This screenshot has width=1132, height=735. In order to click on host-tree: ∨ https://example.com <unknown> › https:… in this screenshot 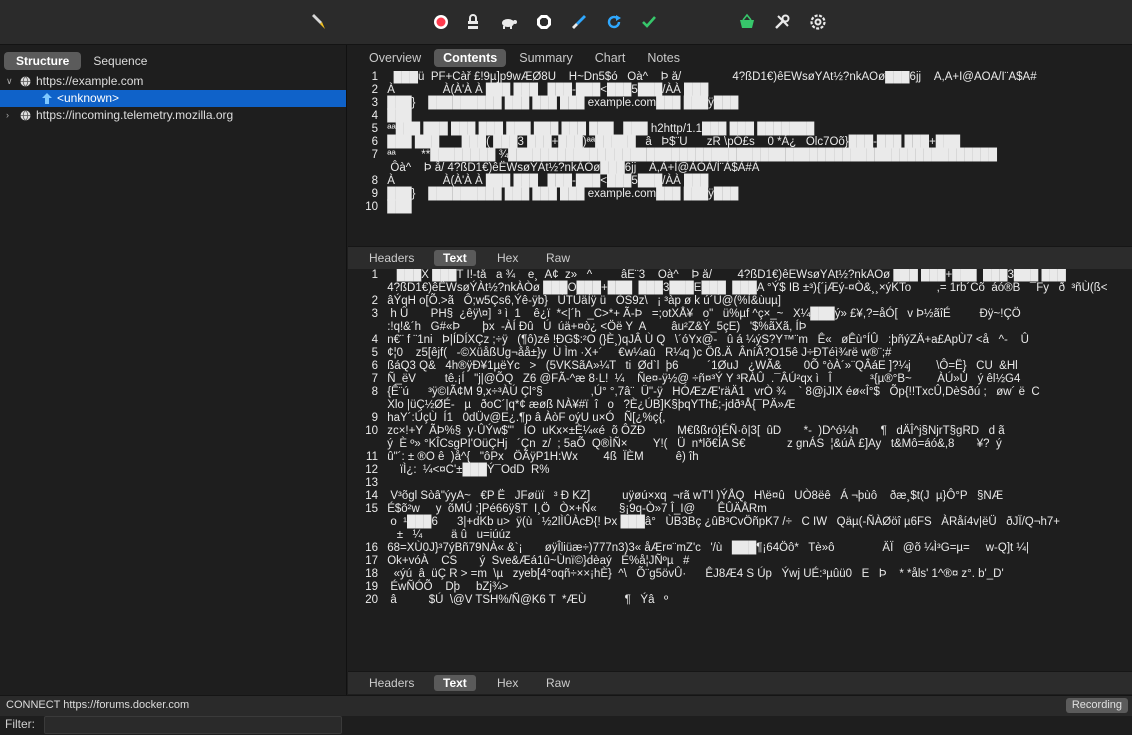, I will do `click(173, 98)`.